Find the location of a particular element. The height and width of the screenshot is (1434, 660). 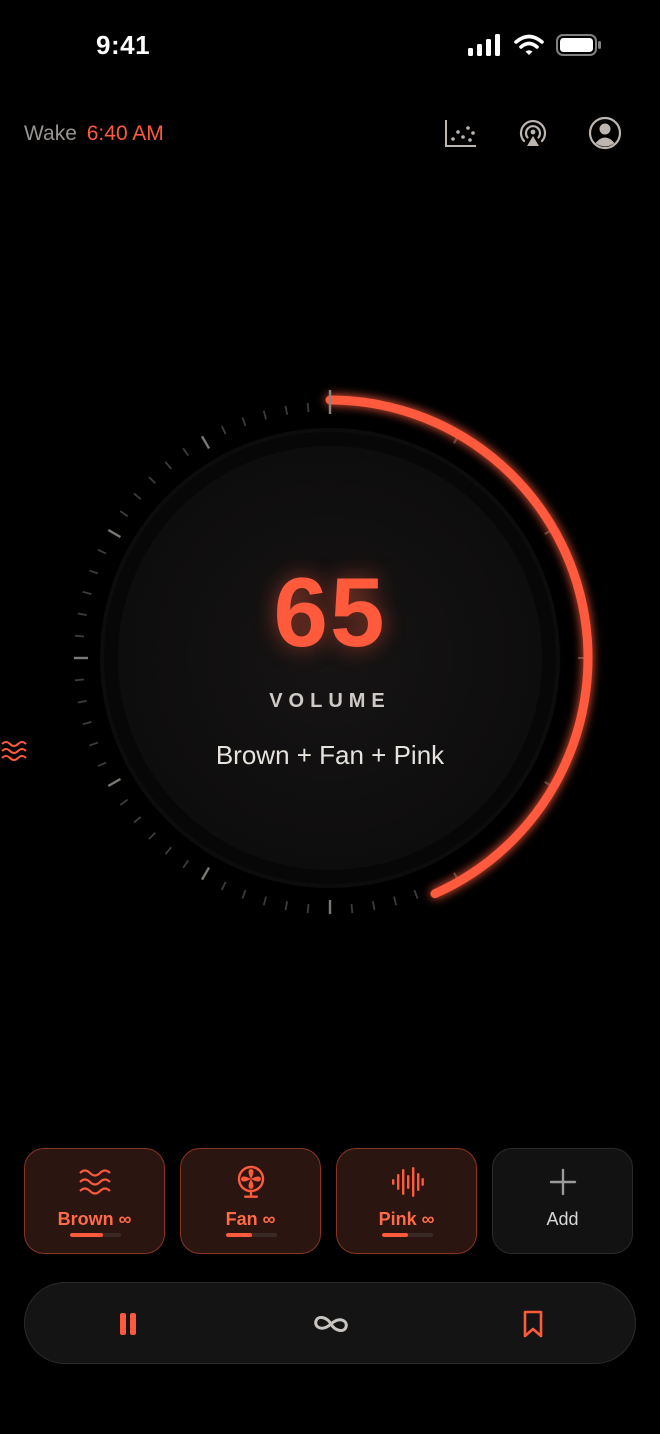

sound-mix-label: Brown + Fan + Pink is located at coordinates (330, 755).